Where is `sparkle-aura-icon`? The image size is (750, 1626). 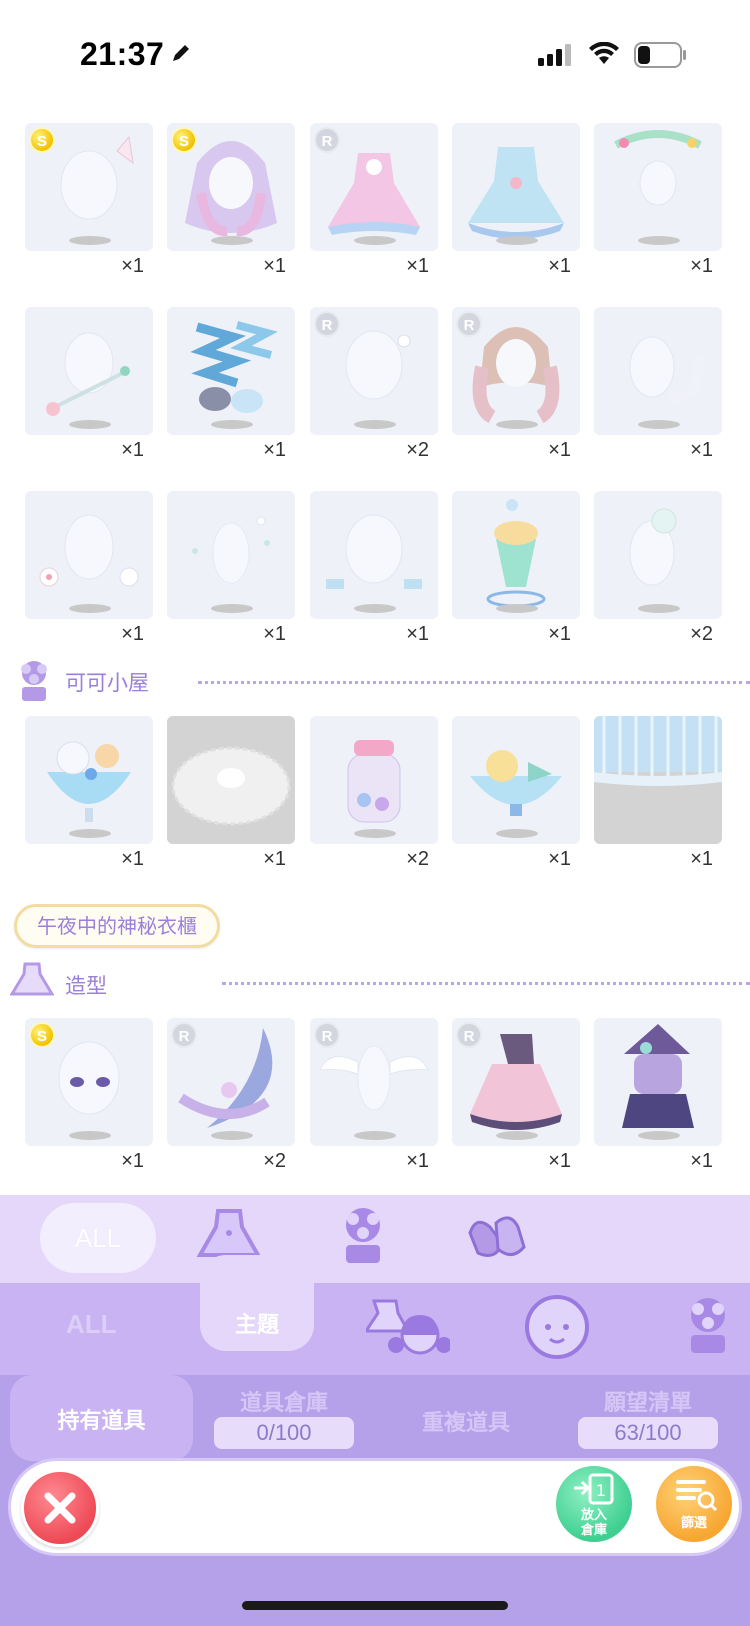
sparkle-aura-icon is located at coordinates (231, 550).